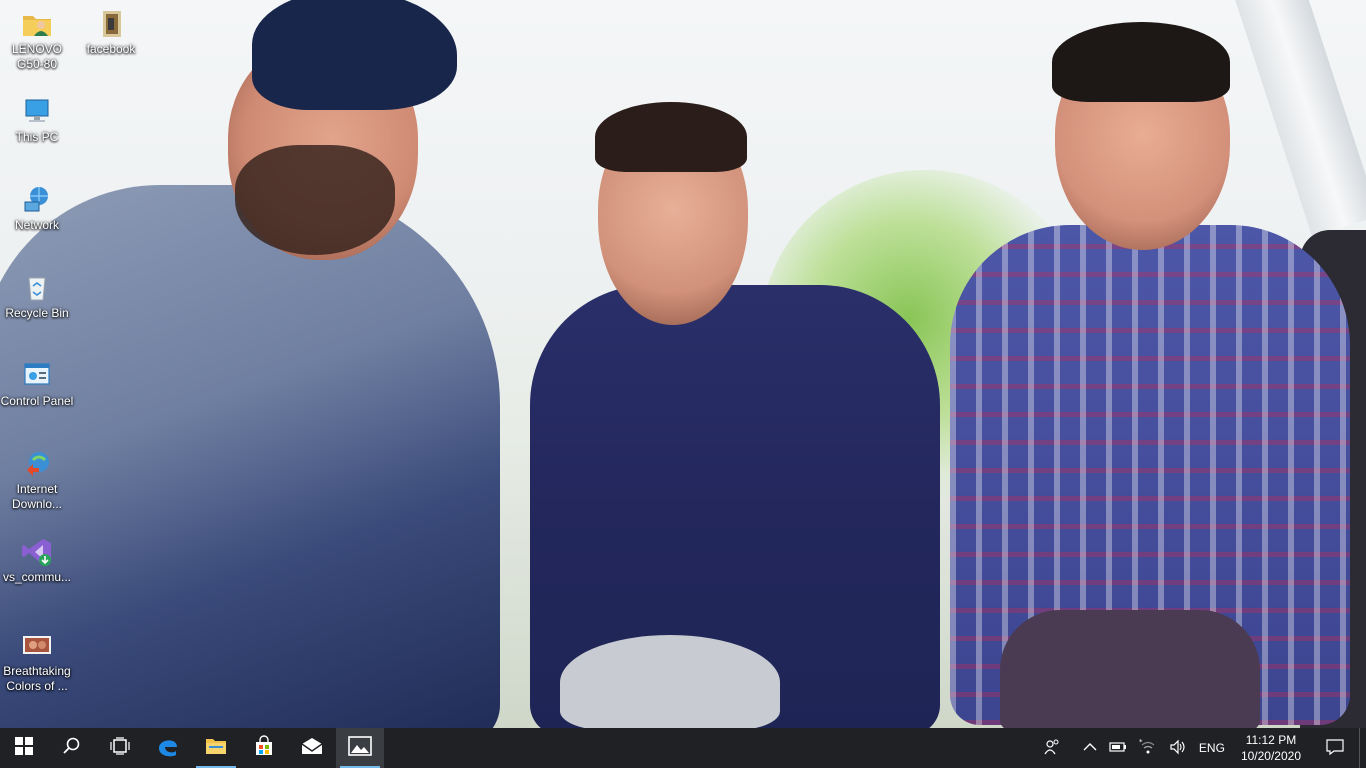  Describe the element at coordinates (37, 464) in the screenshot. I see `download-manager-icon` at that location.